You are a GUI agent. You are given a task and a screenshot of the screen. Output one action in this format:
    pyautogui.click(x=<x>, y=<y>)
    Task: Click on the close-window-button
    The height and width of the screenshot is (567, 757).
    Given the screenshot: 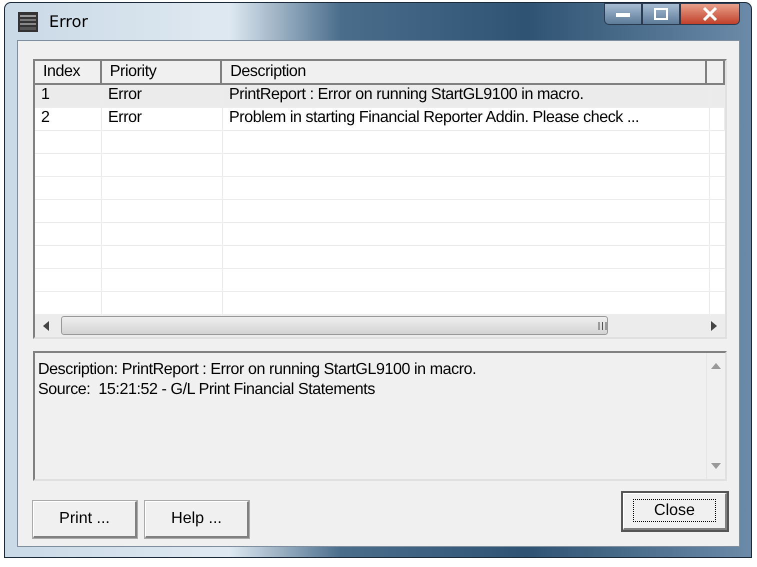 What is the action you would take?
    pyautogui.click(x=710, y=14)
    